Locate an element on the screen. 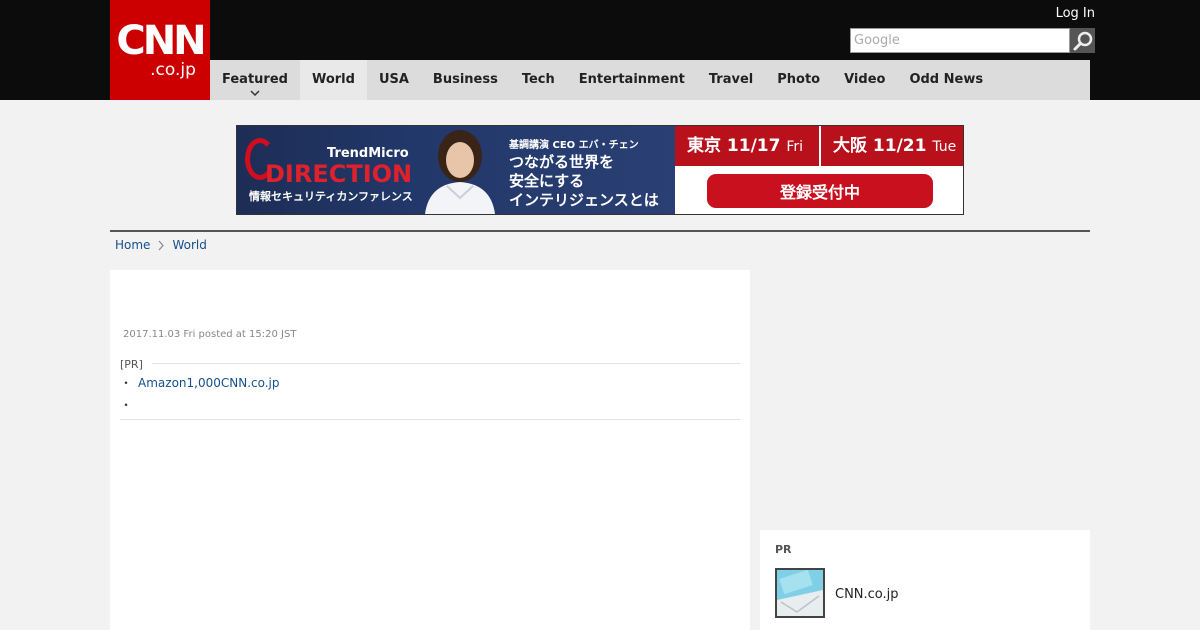 Image resolution: width=1200 pixels, height=630 pixels. section-divider is located at coordinates (600, 231).